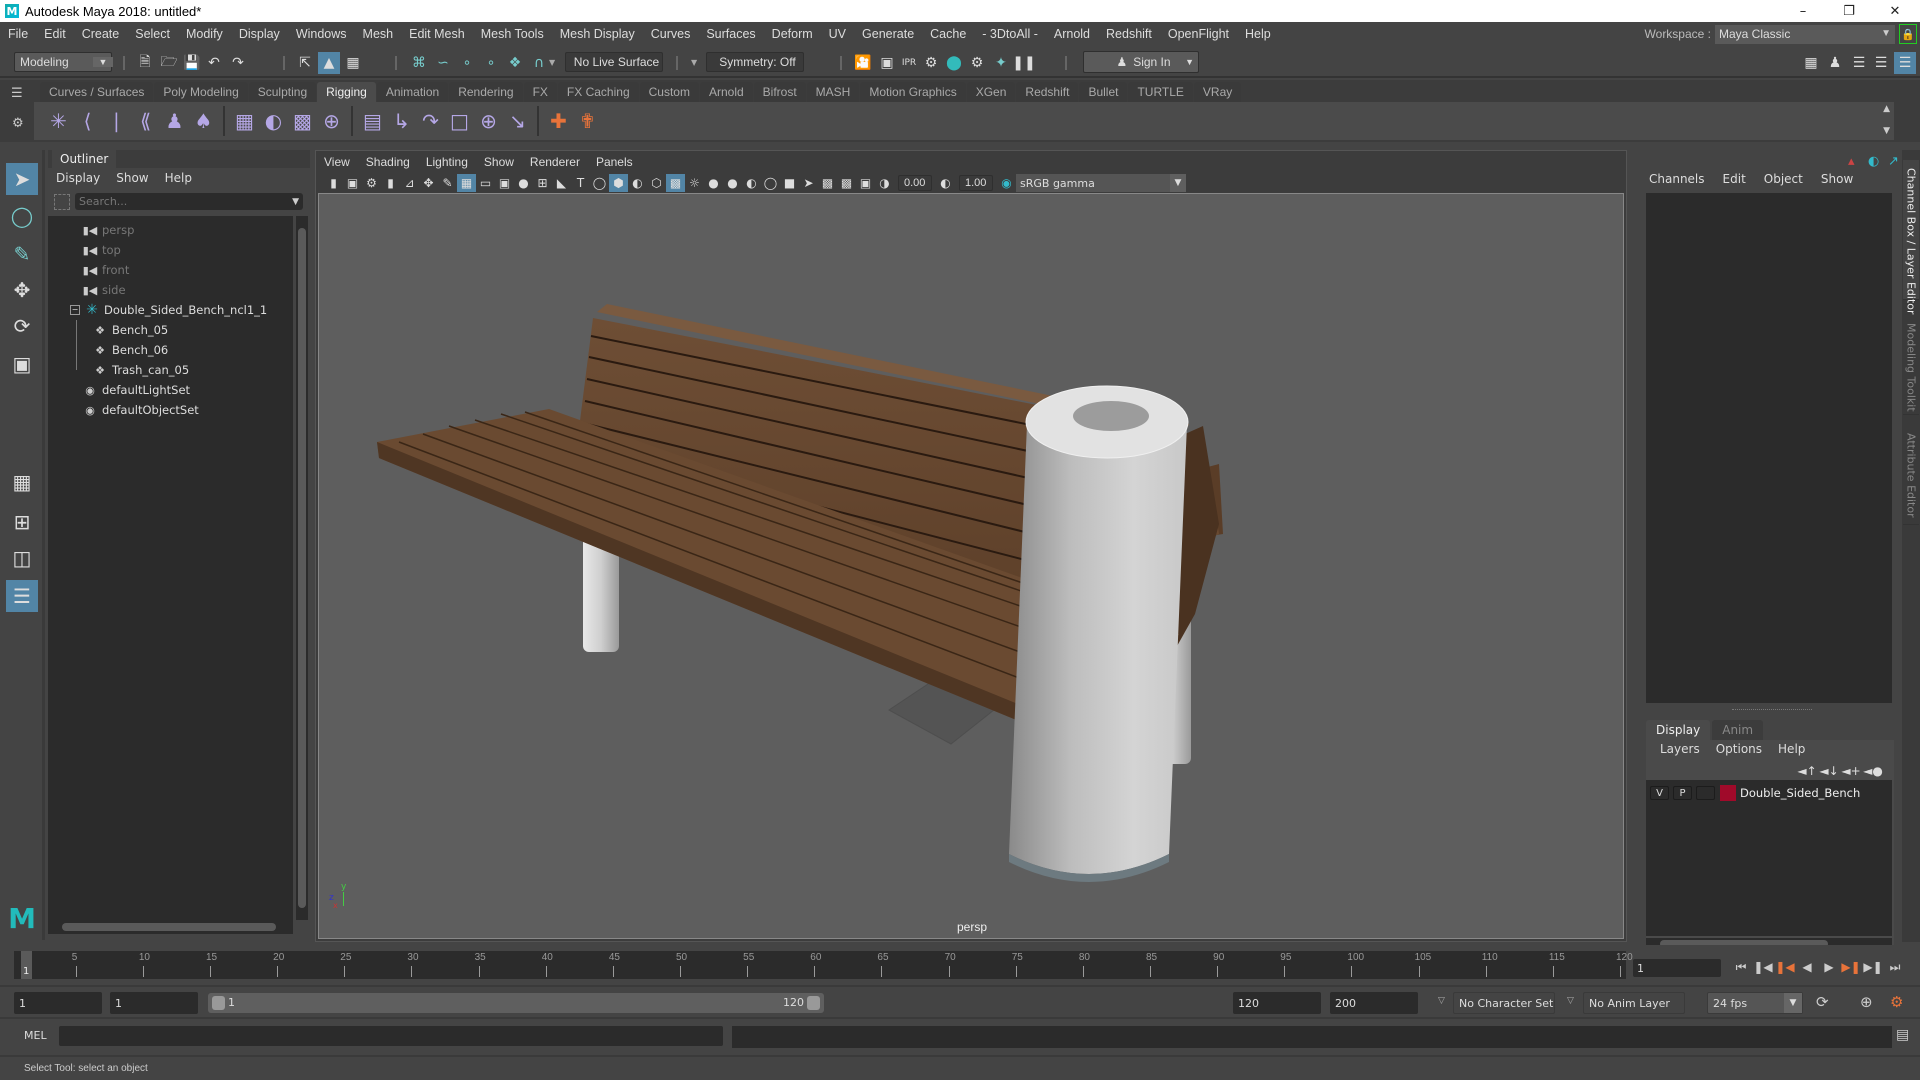 The height and width of the screenshot is (1080, 1920). What do you see at coordinates (1010, 34) in the screenshot?
I see `menu-3dtoall: - 3DtoAll -` at bounding box center [1010, 34].